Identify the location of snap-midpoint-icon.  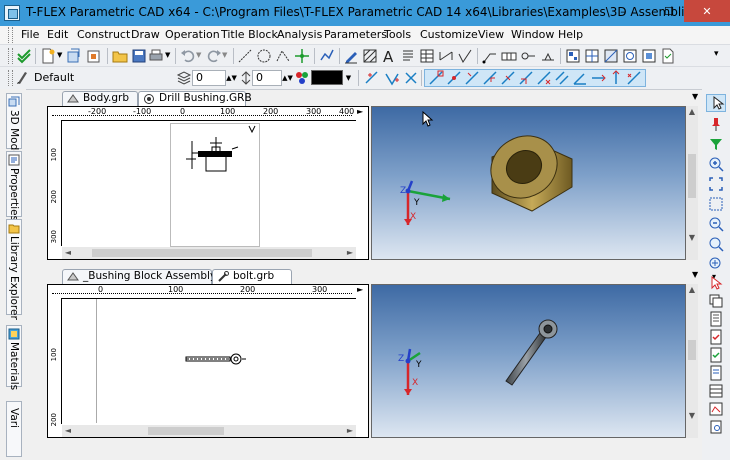
(508, 78).